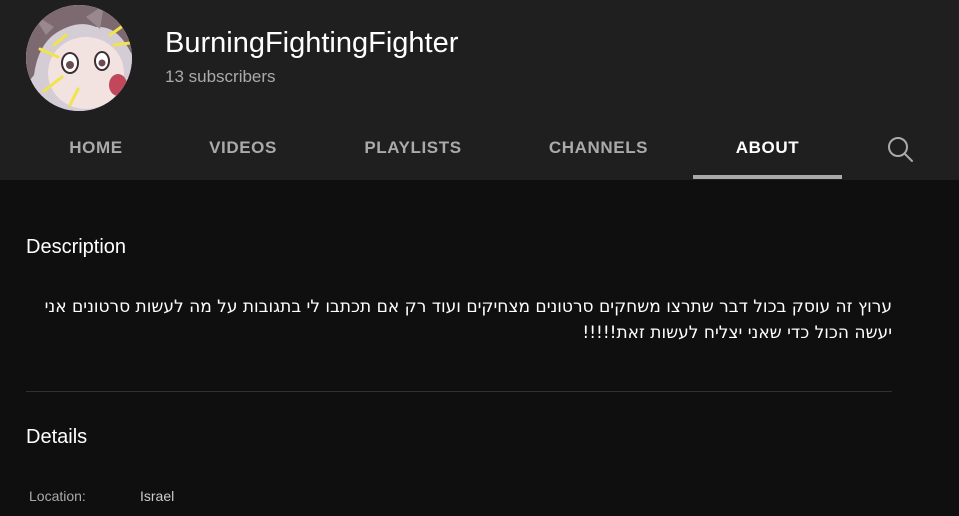 The height and width of the screenshot is (516, 959). Describe the element at coordinates (459, 391) in the screenshot. I see `section-divider` at that location.